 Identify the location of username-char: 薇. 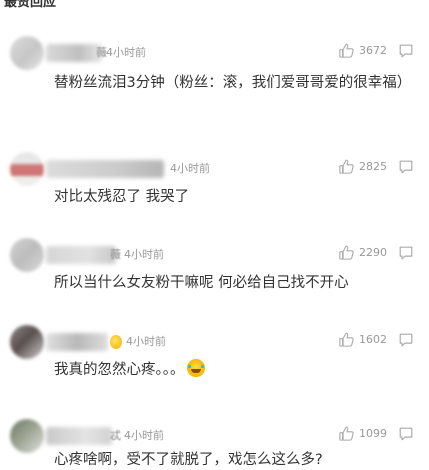
(115, 254).